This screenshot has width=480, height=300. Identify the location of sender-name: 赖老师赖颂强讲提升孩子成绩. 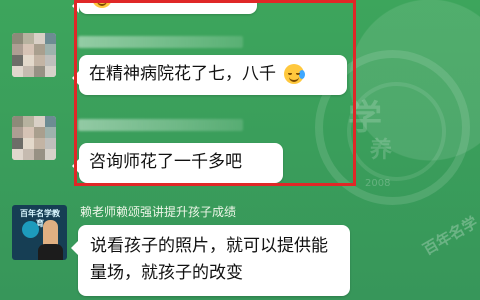
(158, 212).